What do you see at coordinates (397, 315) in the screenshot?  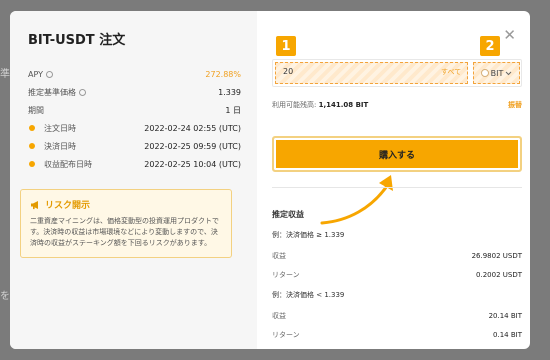 I see `example-row: 収益 20.14 BIT` at bounding box center [397, 315].